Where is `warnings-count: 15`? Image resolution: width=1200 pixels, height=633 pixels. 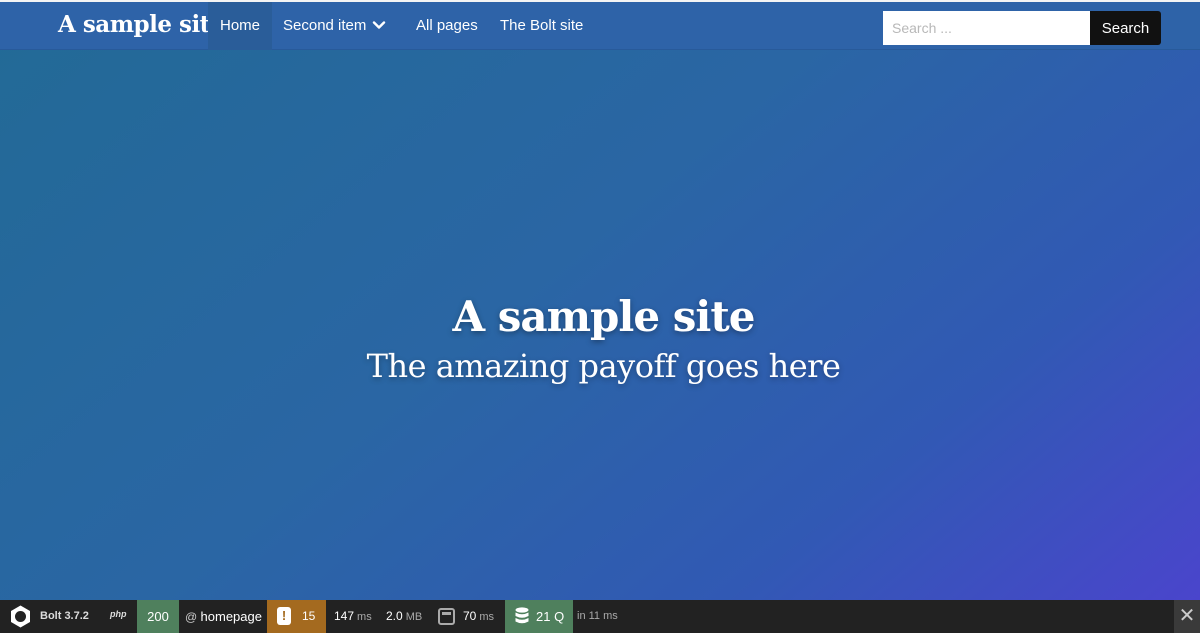
warnings-count: 15 is located at coordinates (309, 616).